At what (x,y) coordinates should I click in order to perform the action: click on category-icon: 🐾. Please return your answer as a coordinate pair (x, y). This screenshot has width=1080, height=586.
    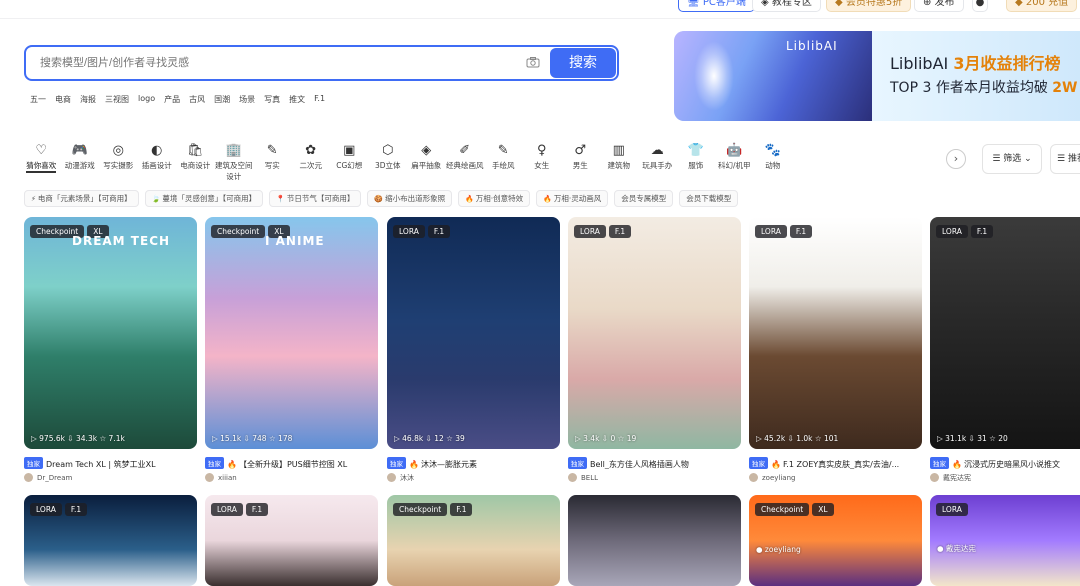
    Looking at the image, I should click on (772, 150).